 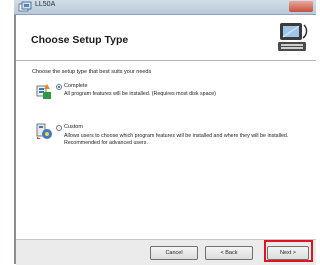 I want to click on custom-setup-icon, so click(x=44, y=131).